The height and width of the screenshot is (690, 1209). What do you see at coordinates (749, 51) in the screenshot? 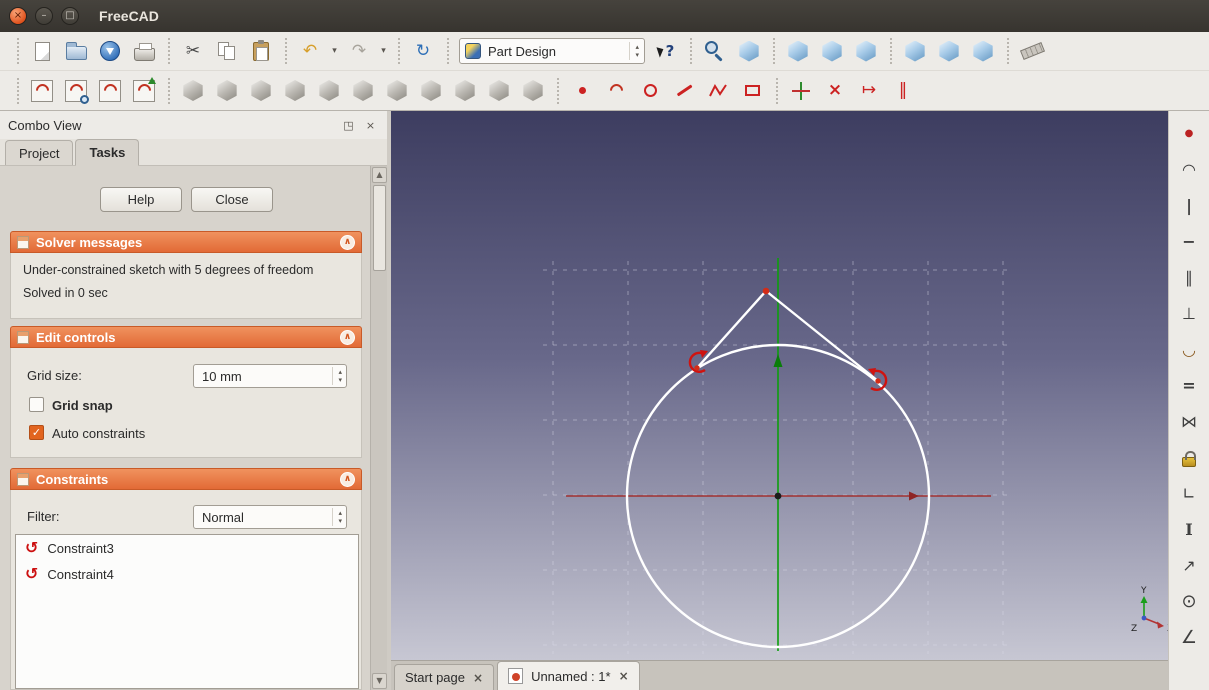
I see `axonometric-view-button` at bounding box center [749, 51].